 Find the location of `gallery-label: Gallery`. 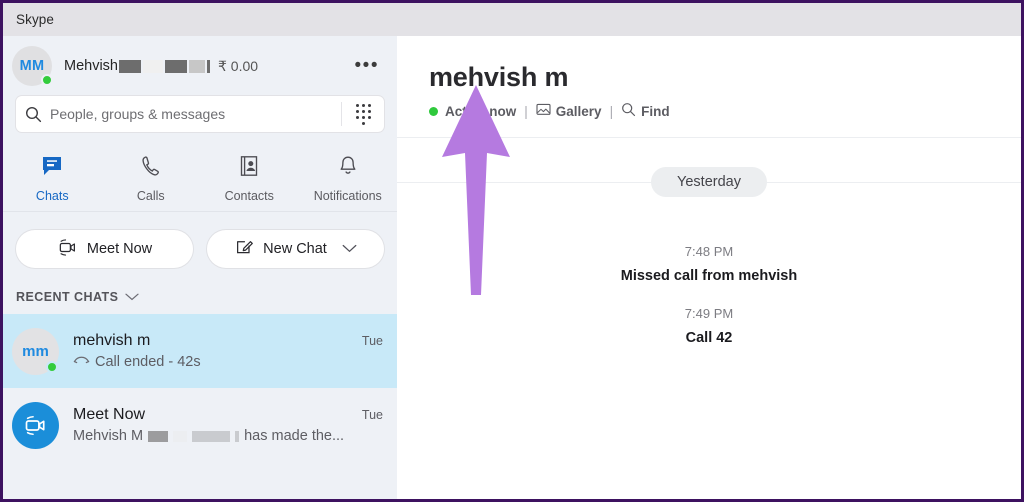

gallery-label: Gallery is located at coordinates (578, 111).